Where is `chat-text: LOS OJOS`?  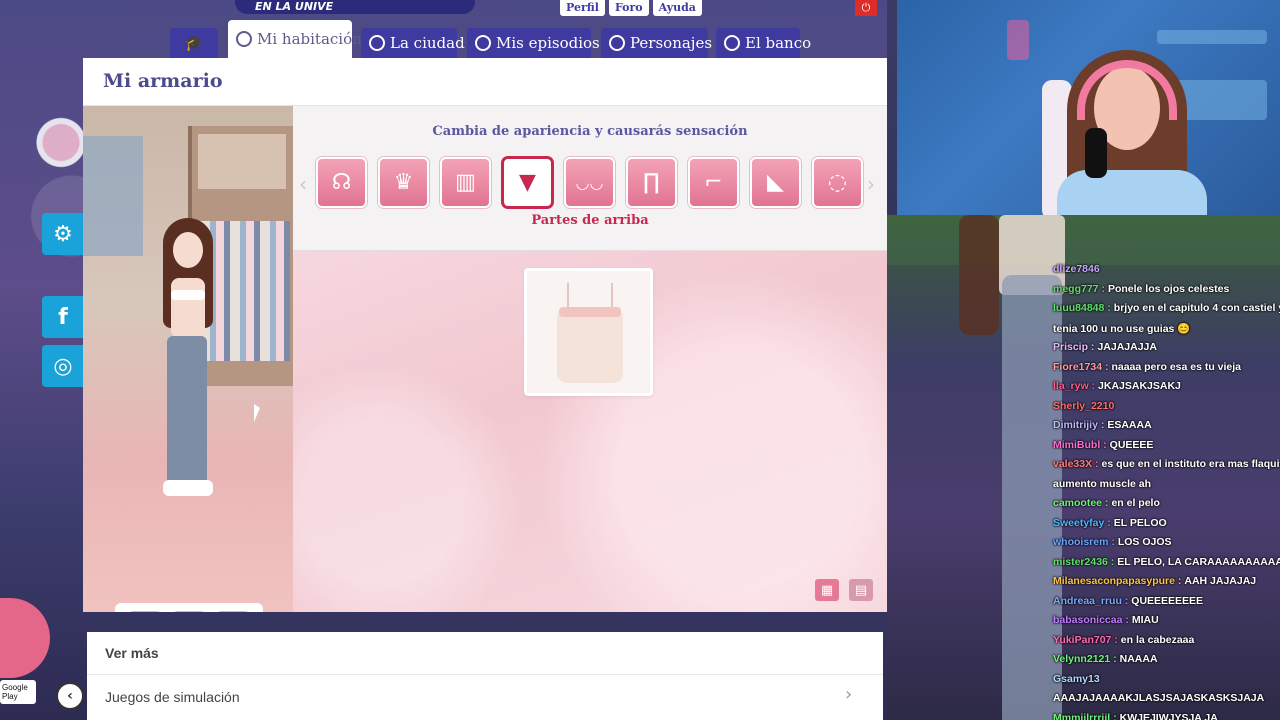 chat-text: LOS OJOS is located at coordinates (1144, 542).